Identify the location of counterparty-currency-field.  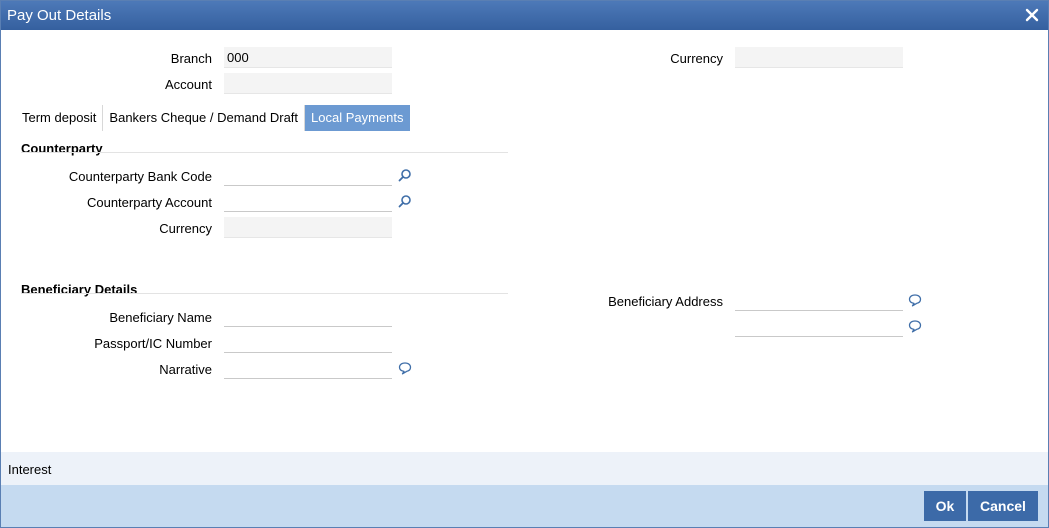
(308, 227).